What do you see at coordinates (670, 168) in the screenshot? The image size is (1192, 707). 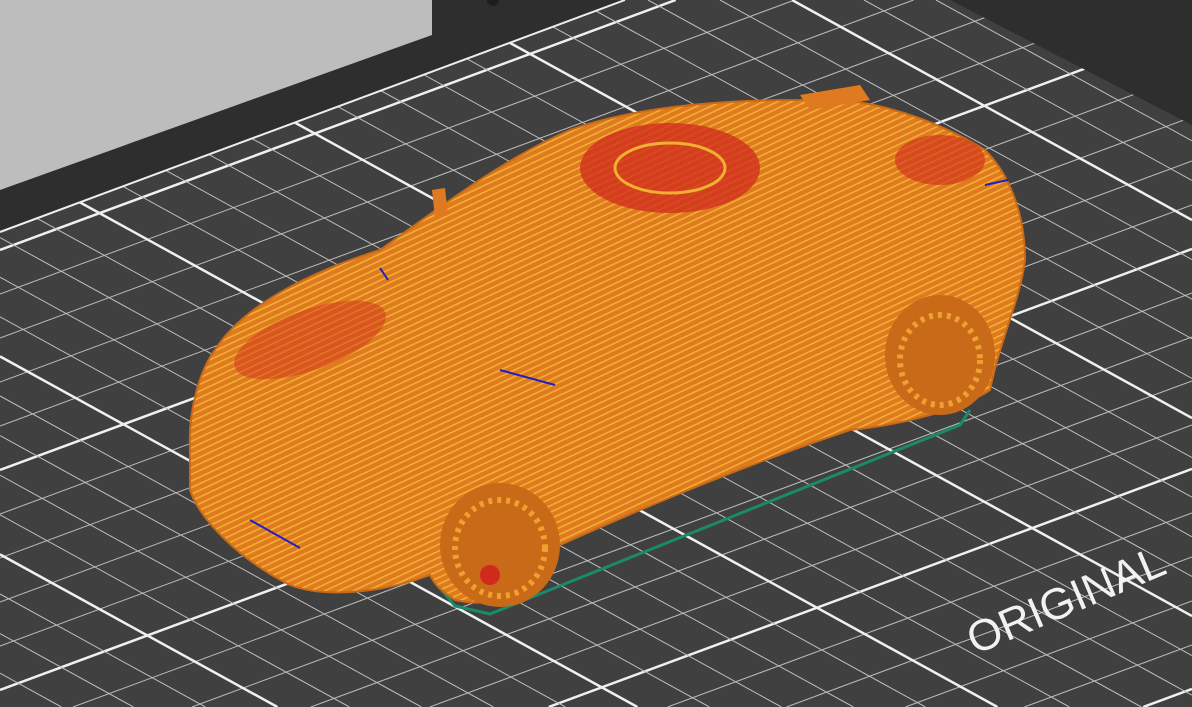 I see `roof-layer-red` at bounding box center [670, 168].